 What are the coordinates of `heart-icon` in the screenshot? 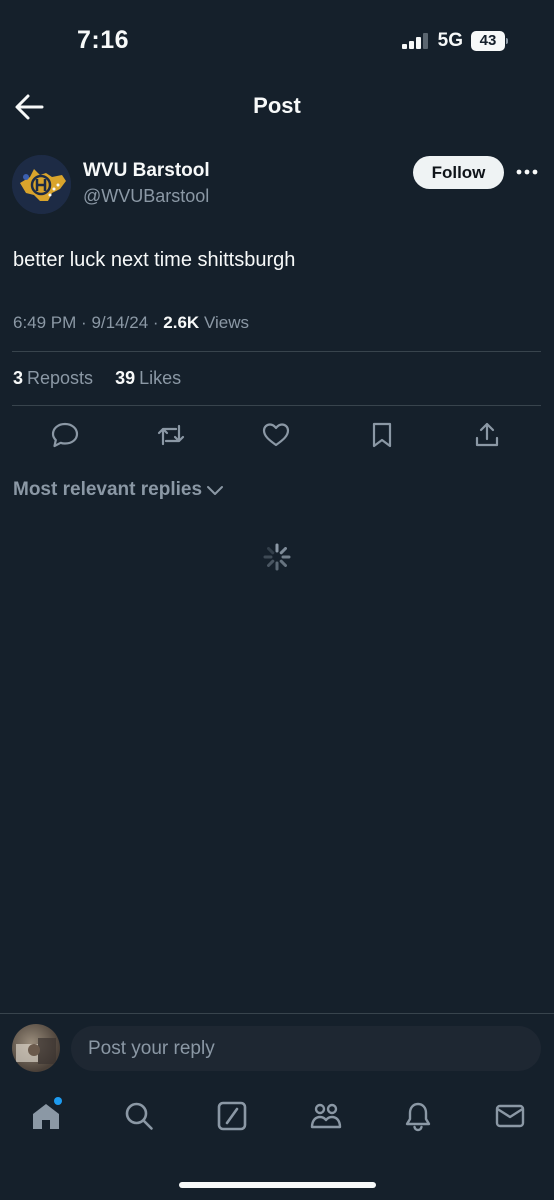 It's located at (276, 435).